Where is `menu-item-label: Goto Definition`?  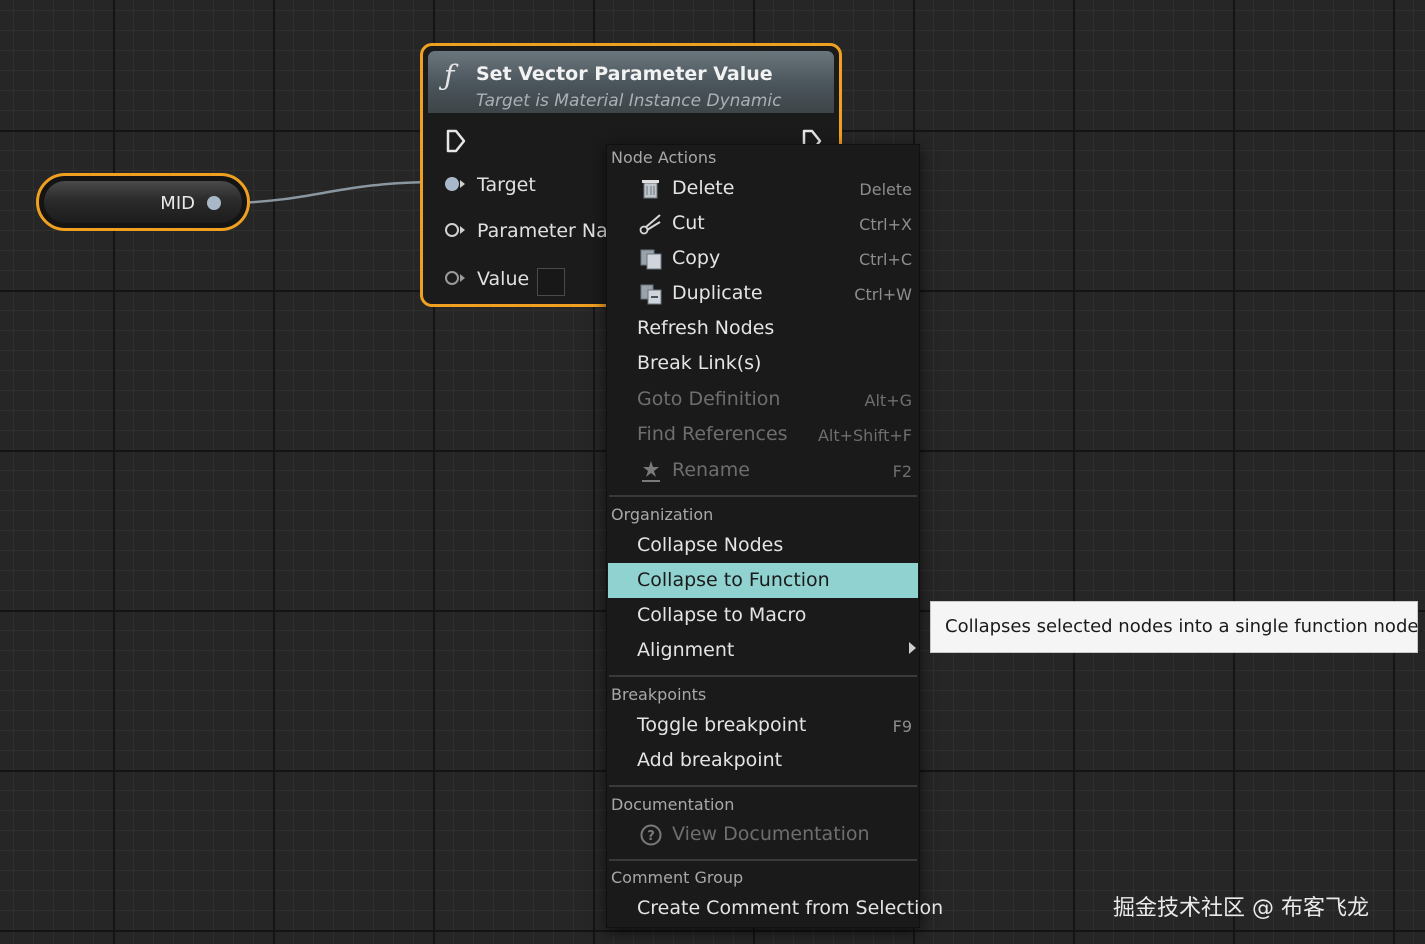 menu-item-label: Goto Definition is located at coordinates (709, 399).